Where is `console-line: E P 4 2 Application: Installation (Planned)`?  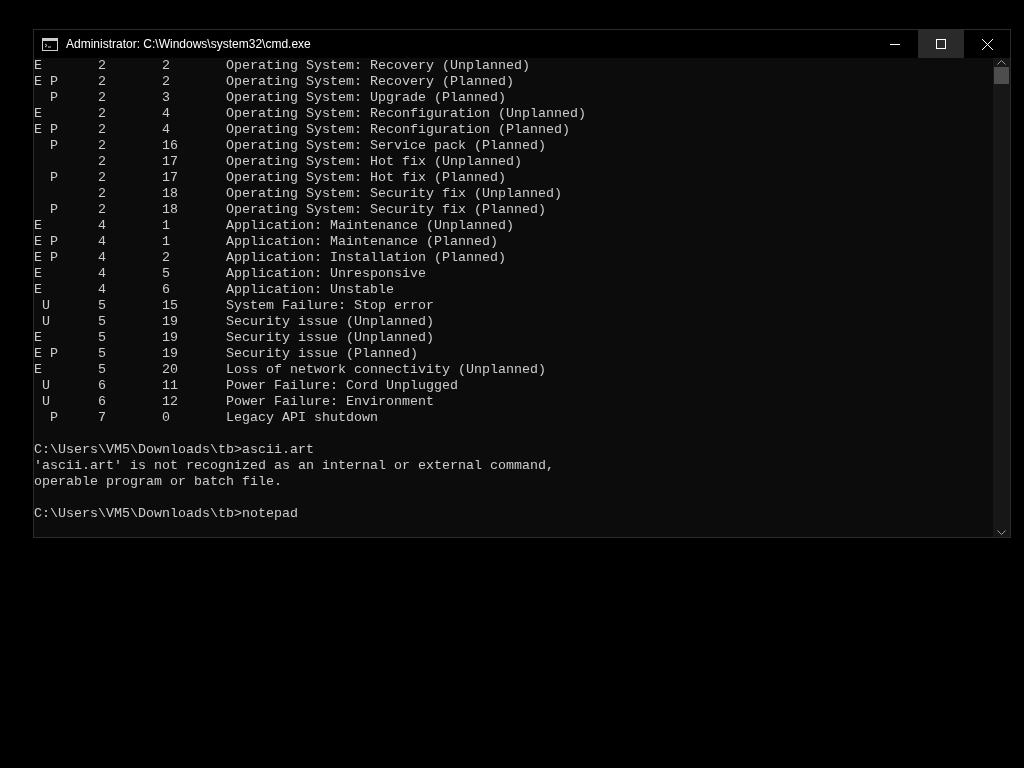
console-line: E P 4 2 Application: Installation (Planned) is located at coordinates (270, 258).